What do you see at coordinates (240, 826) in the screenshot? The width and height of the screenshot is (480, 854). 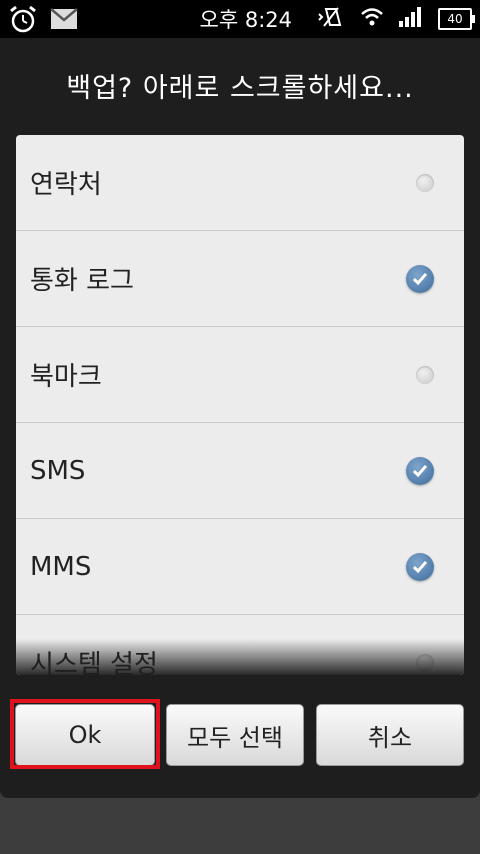 I see `background` at bounding box center [240, 826].